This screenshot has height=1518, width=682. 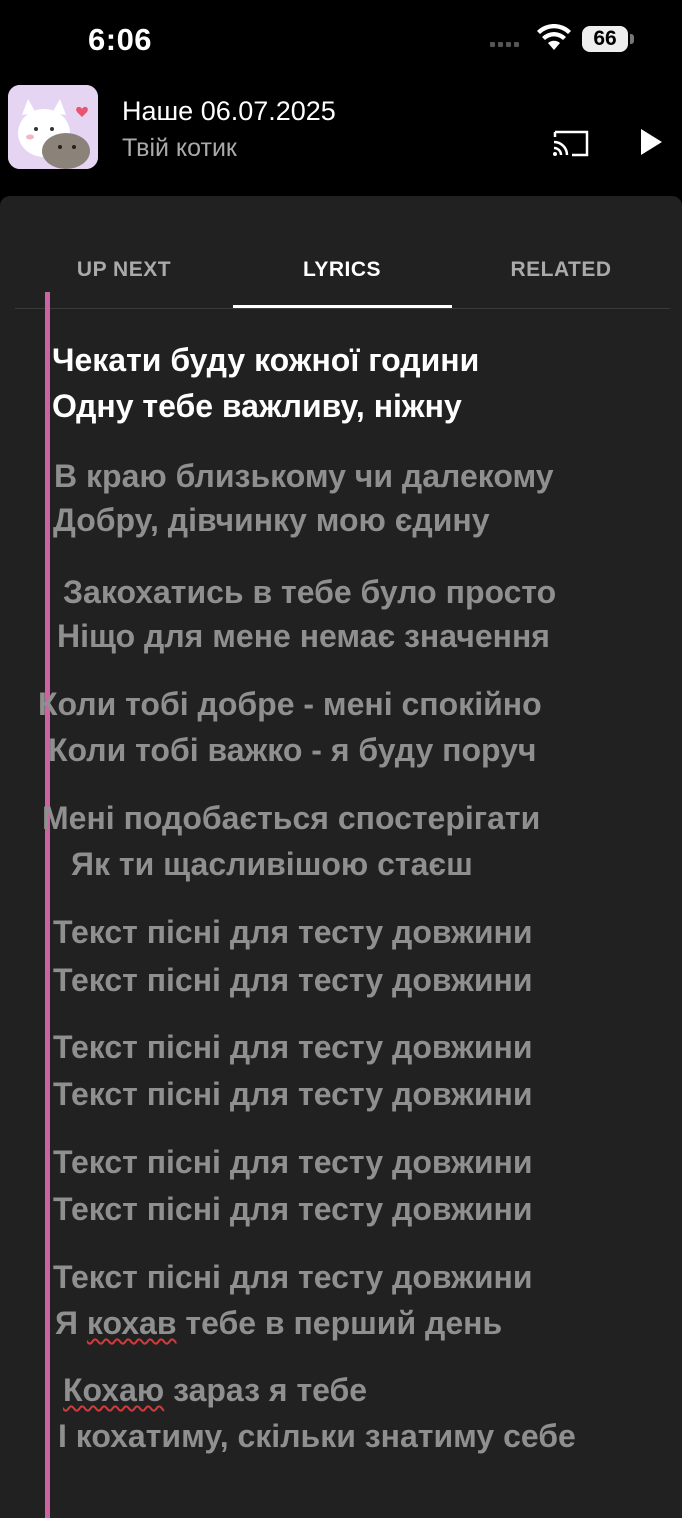 I want to click on play-icon, so click(x=651, y=142).